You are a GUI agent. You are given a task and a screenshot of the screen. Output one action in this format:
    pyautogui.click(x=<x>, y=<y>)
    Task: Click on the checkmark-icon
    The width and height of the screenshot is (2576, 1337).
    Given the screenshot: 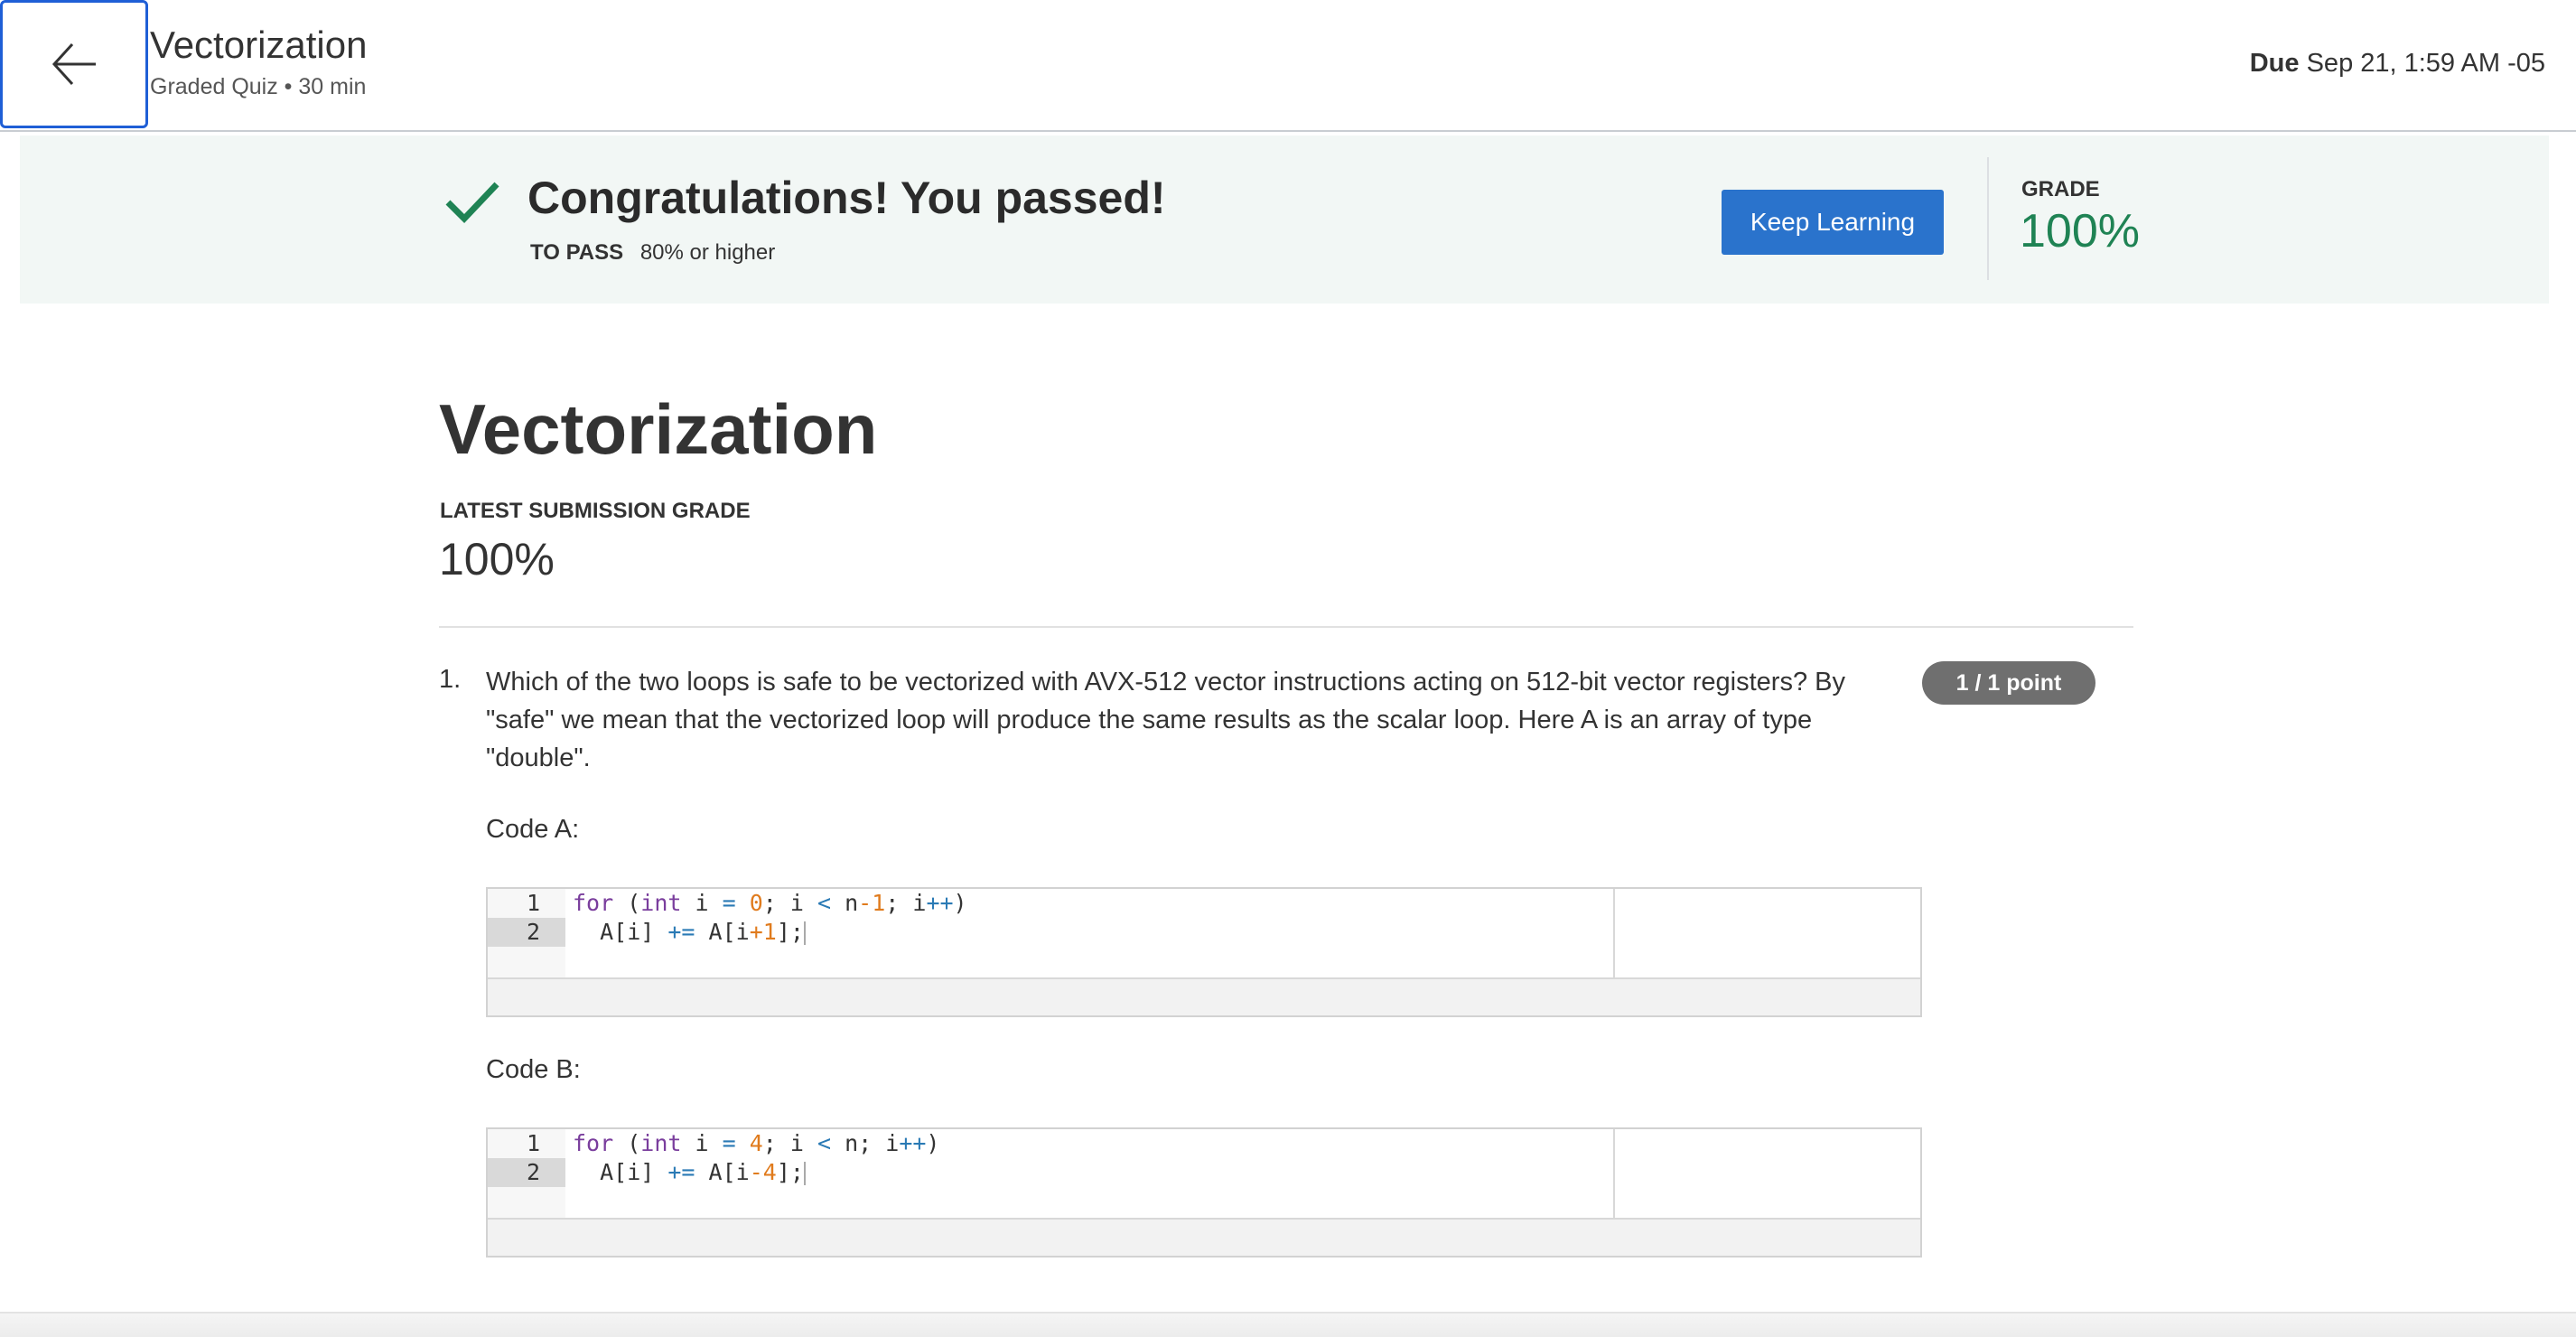 What is the action you would take?
    pyautogui.click(x=472, y=203)
    